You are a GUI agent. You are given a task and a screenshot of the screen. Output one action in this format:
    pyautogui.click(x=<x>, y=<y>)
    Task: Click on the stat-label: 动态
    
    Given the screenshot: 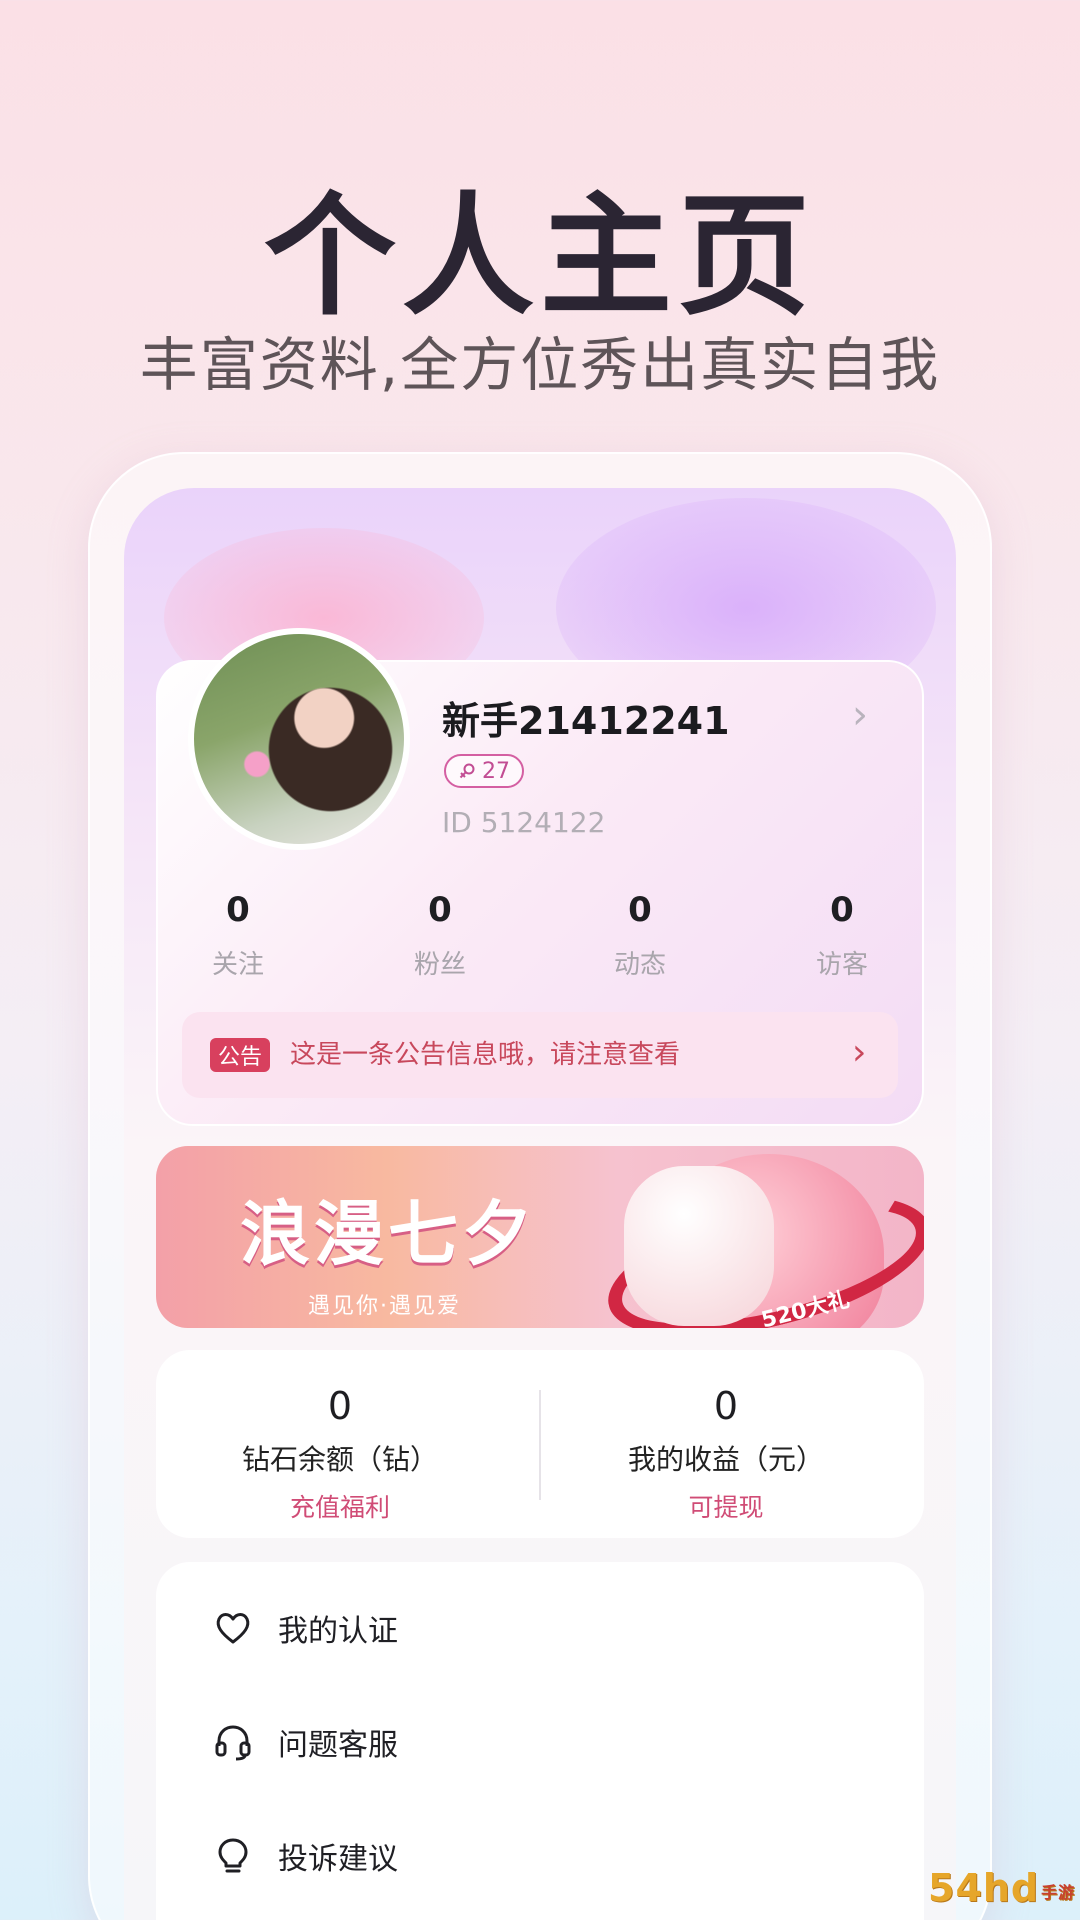 What is the action you would take?
    pyautogui.click(x=639, y=965)
    